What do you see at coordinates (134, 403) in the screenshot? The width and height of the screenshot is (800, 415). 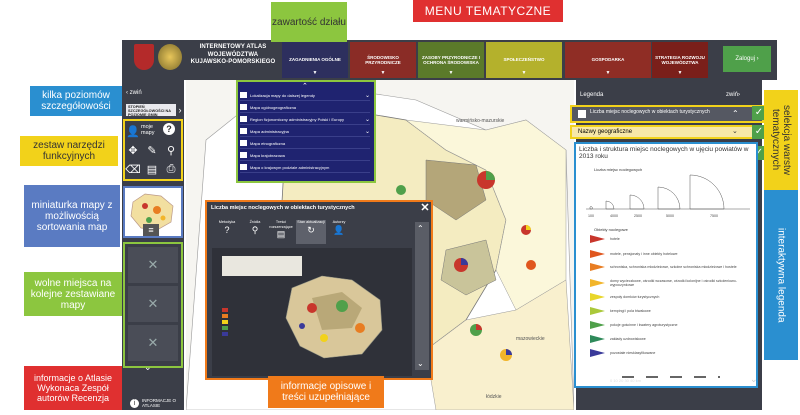 I see `info-icon: i` at bounding box center [134, 403].